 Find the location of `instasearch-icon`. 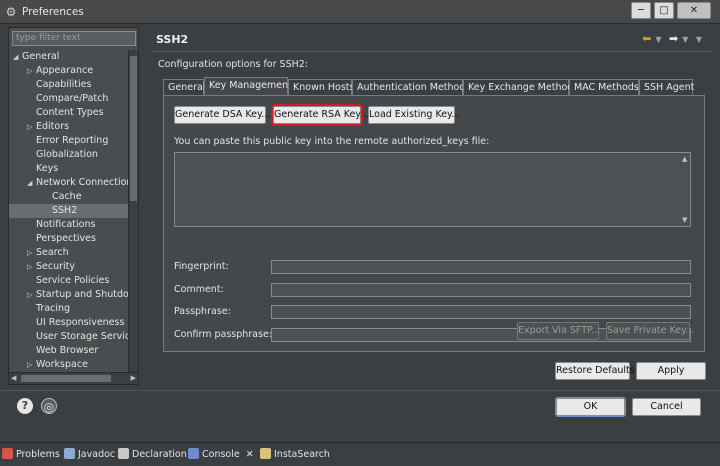

instasearch-icon is located at coordinates (265, 453).